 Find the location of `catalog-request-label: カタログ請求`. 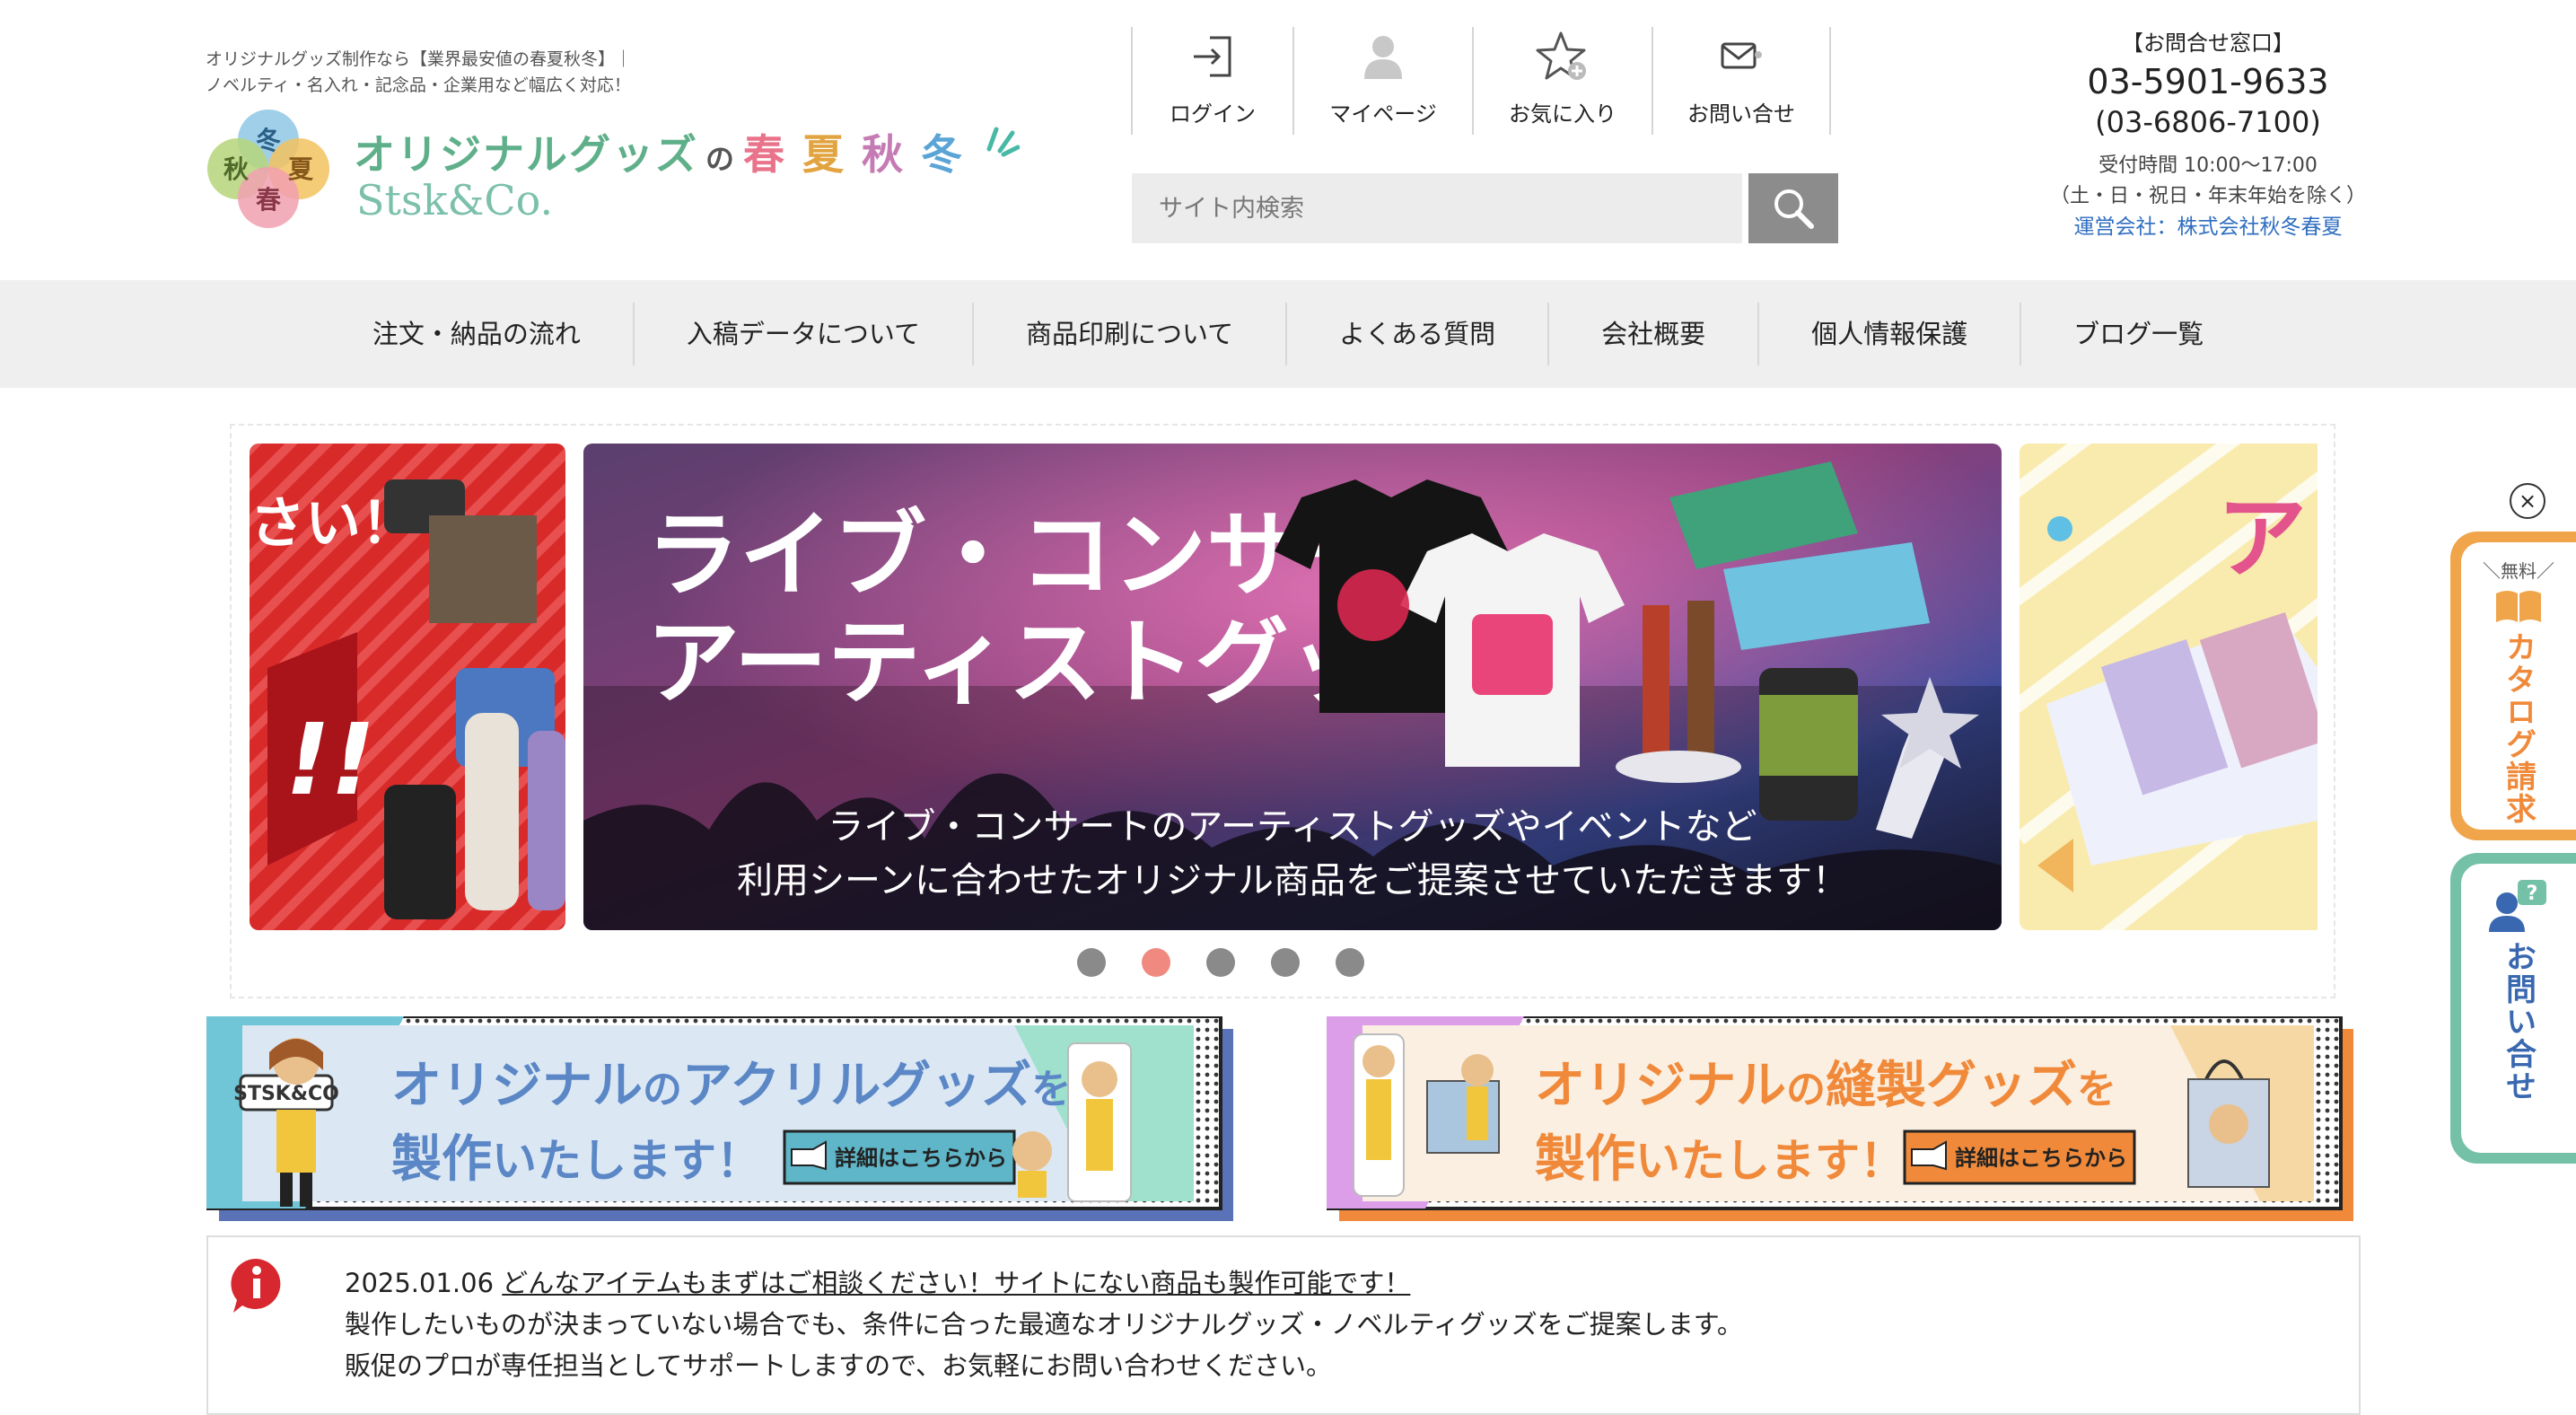

catalog-request-label: カタログ請求 is located at coordinates (2518, 728).